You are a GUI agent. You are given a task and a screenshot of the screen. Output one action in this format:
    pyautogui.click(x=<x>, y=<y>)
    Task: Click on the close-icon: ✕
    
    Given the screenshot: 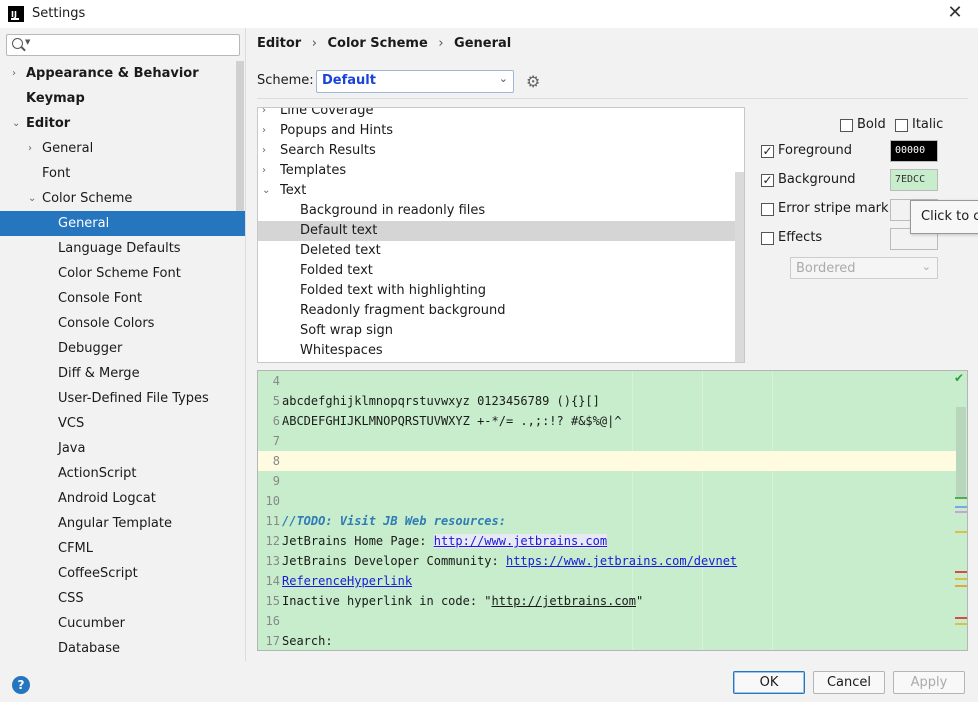 What is the action you would take?
    pyautogui.click(x=955, y=14)
    